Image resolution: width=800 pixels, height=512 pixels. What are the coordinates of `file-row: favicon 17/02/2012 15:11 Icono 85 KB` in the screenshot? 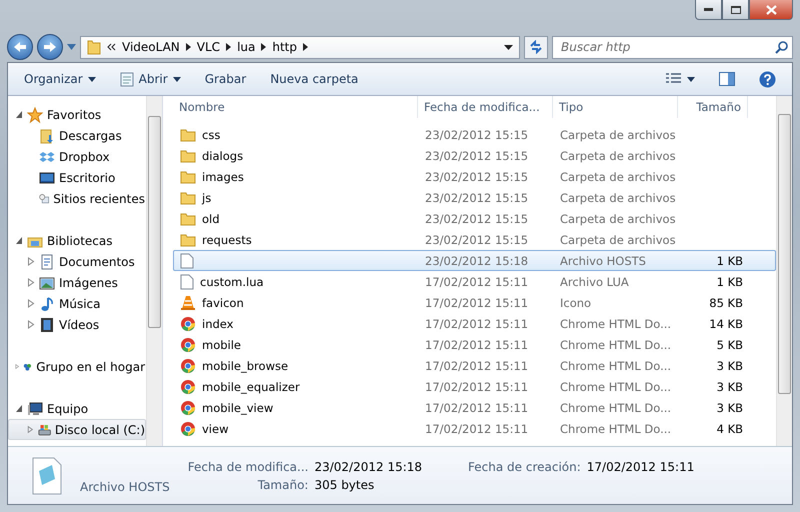 It's located at (474, 302).